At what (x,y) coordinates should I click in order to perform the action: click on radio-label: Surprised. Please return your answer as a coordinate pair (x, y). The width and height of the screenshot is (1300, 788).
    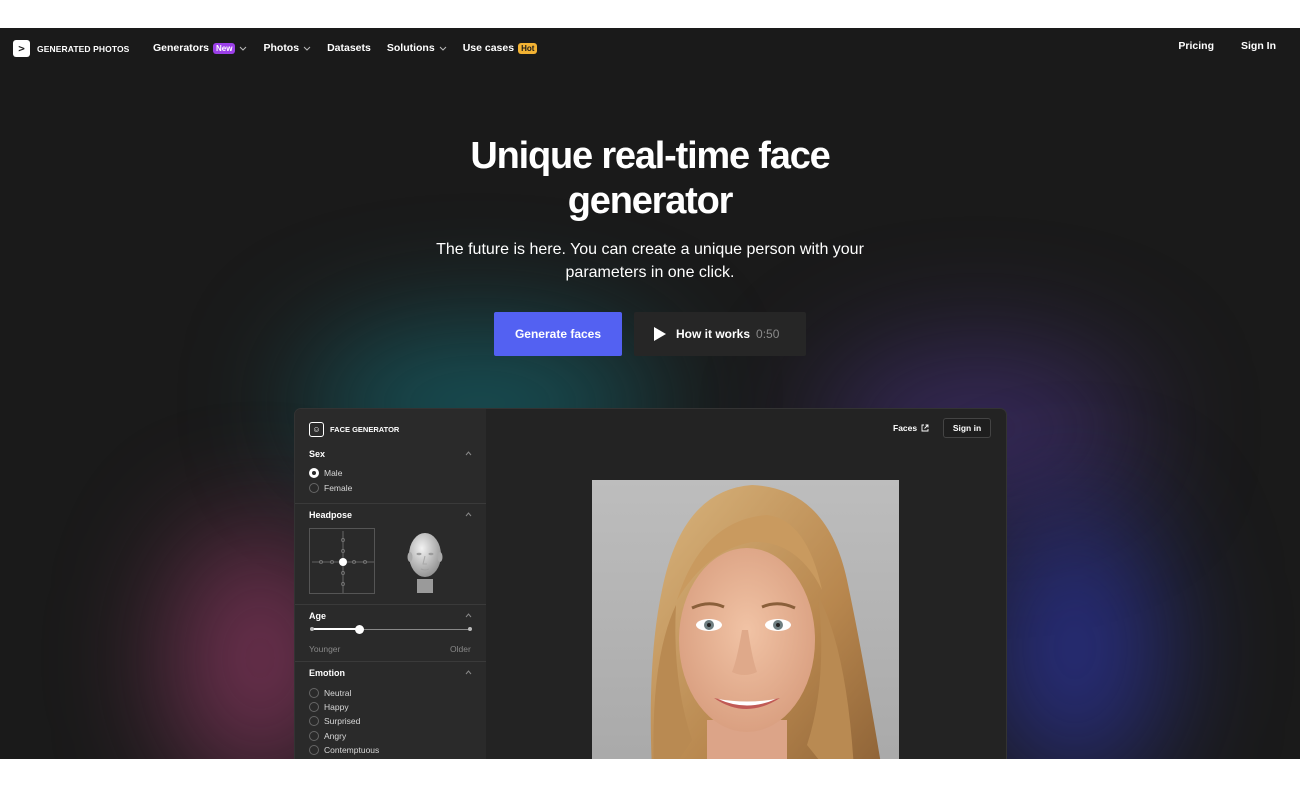
    Looking at the image, I should click on (342, 721).